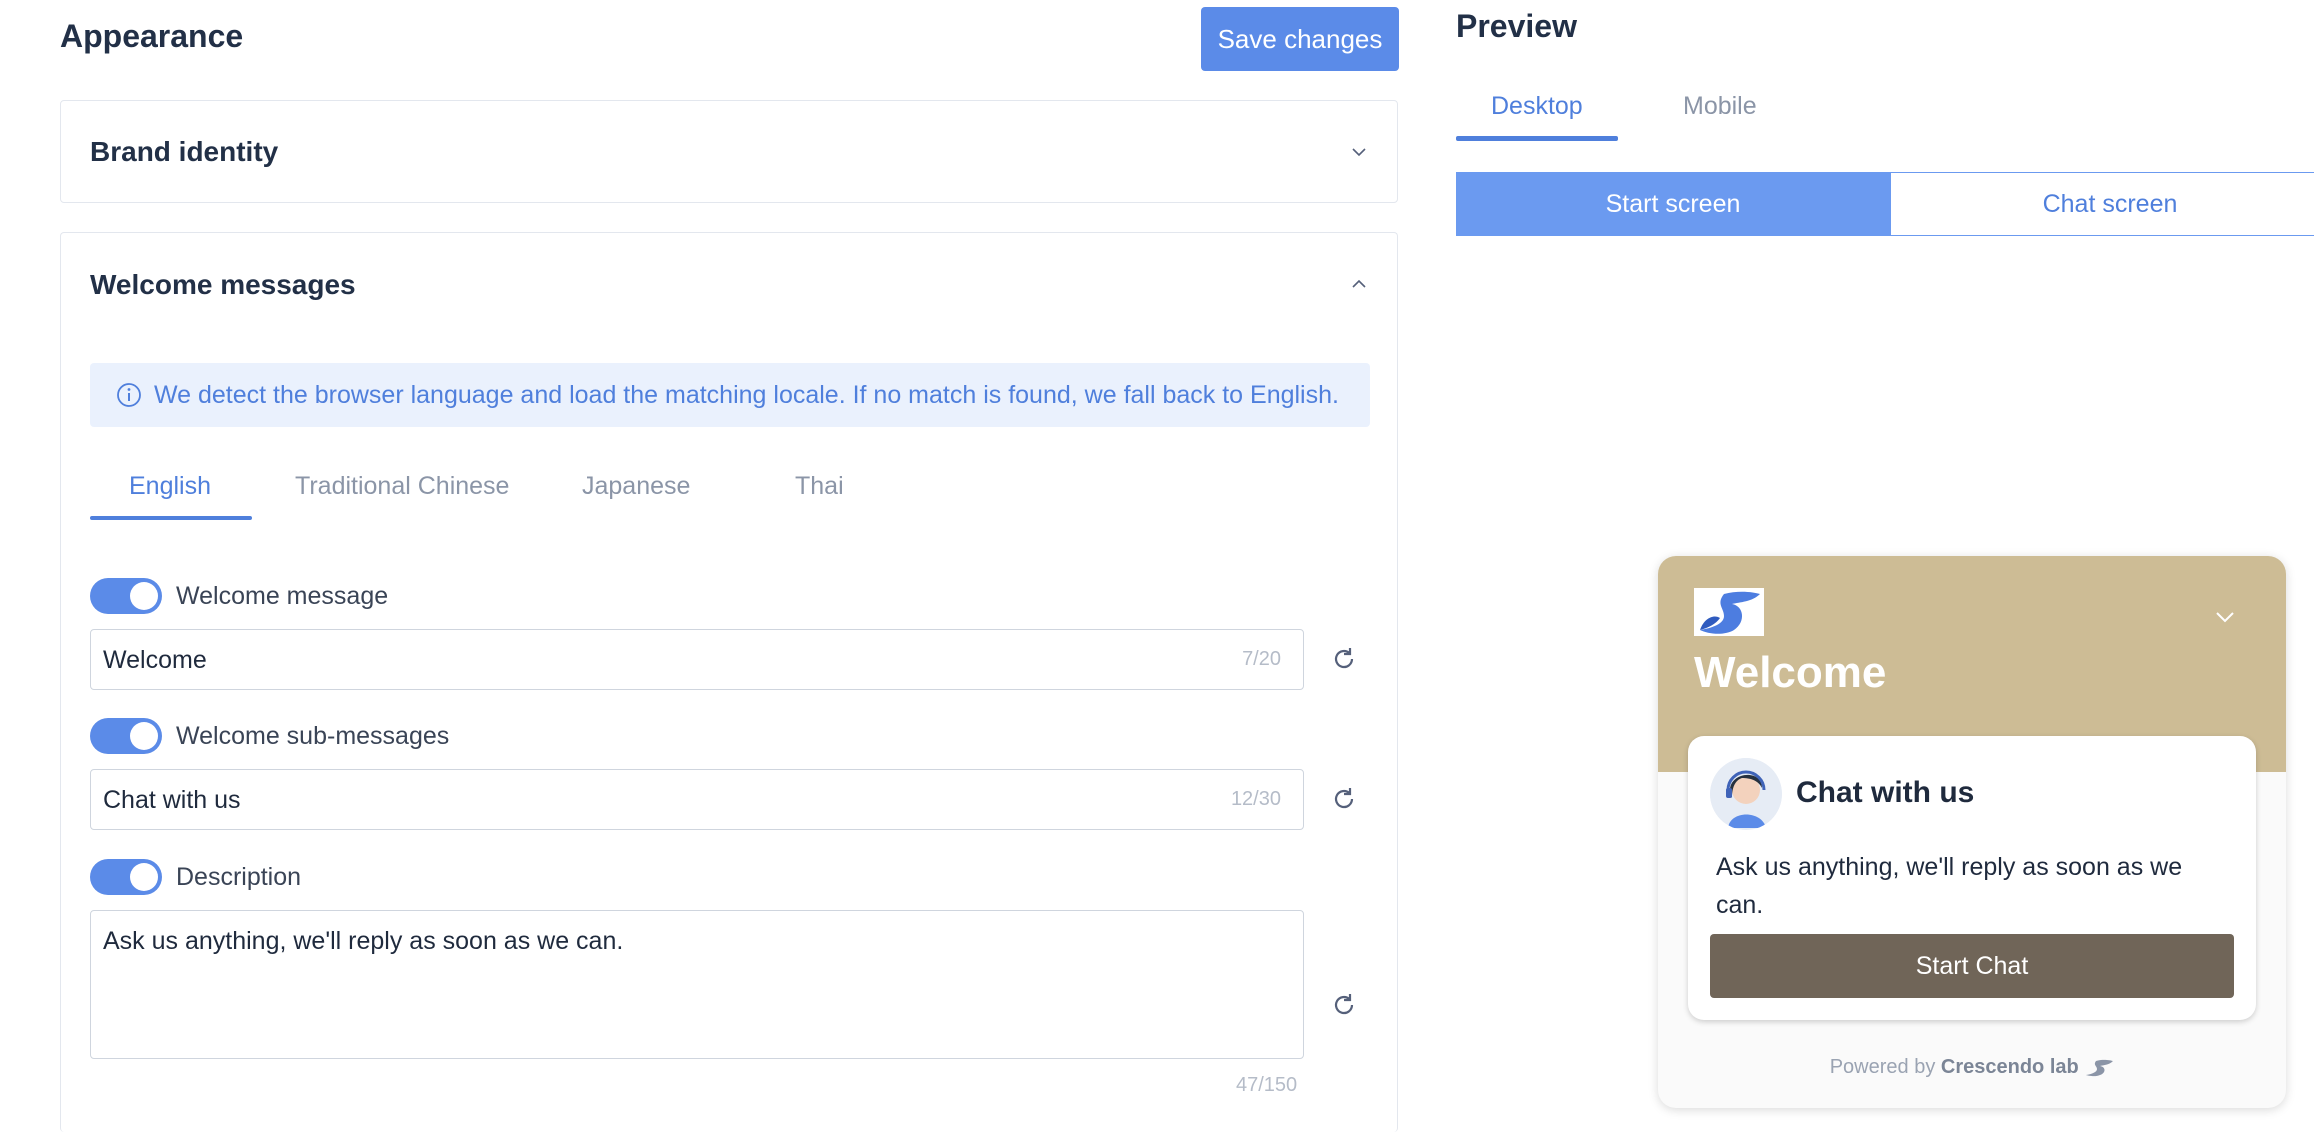 The width and height of the screenshot is (2314, 1132). I want to click on brand-identity-section: Brand identity, so click(729, 151).